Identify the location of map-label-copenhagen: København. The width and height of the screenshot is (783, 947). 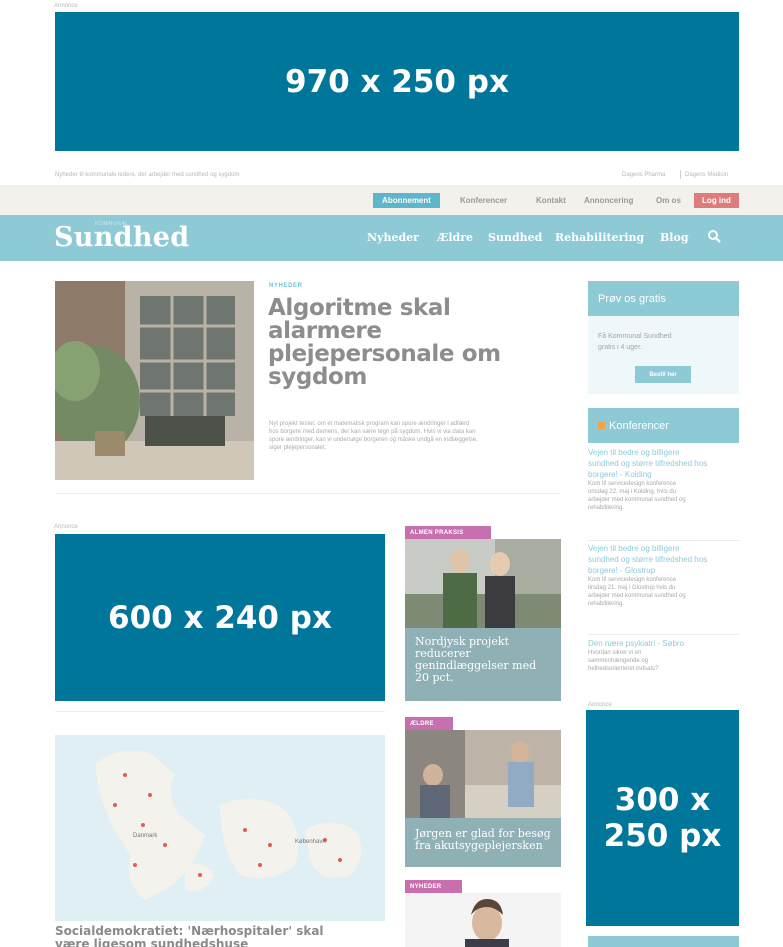
(310, 842).